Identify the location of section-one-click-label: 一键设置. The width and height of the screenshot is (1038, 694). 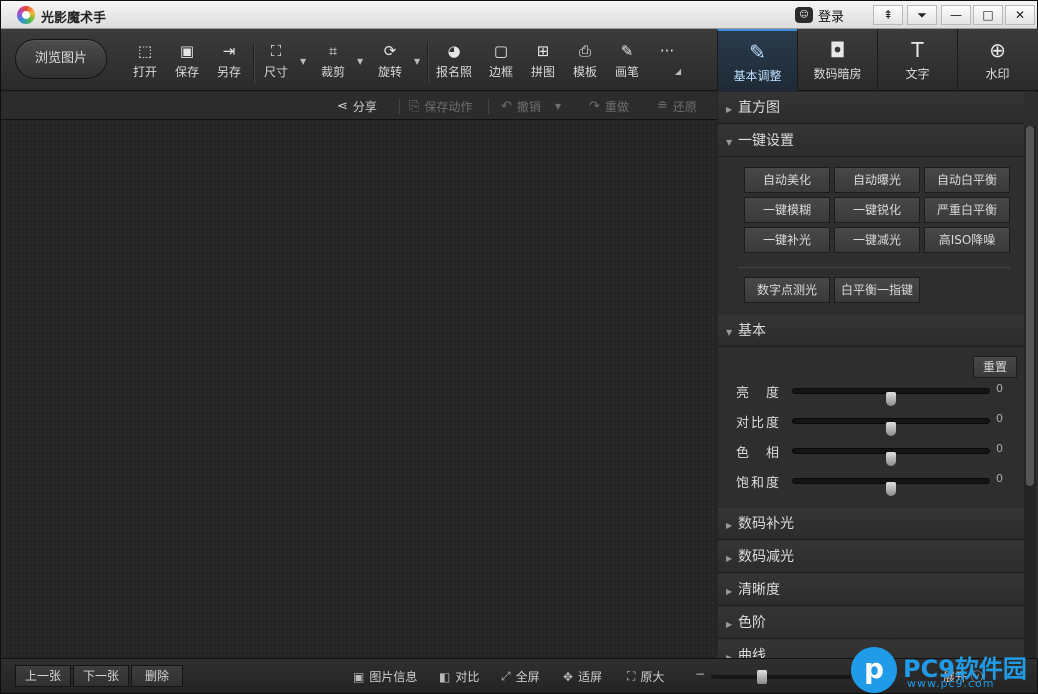
(766, 141).